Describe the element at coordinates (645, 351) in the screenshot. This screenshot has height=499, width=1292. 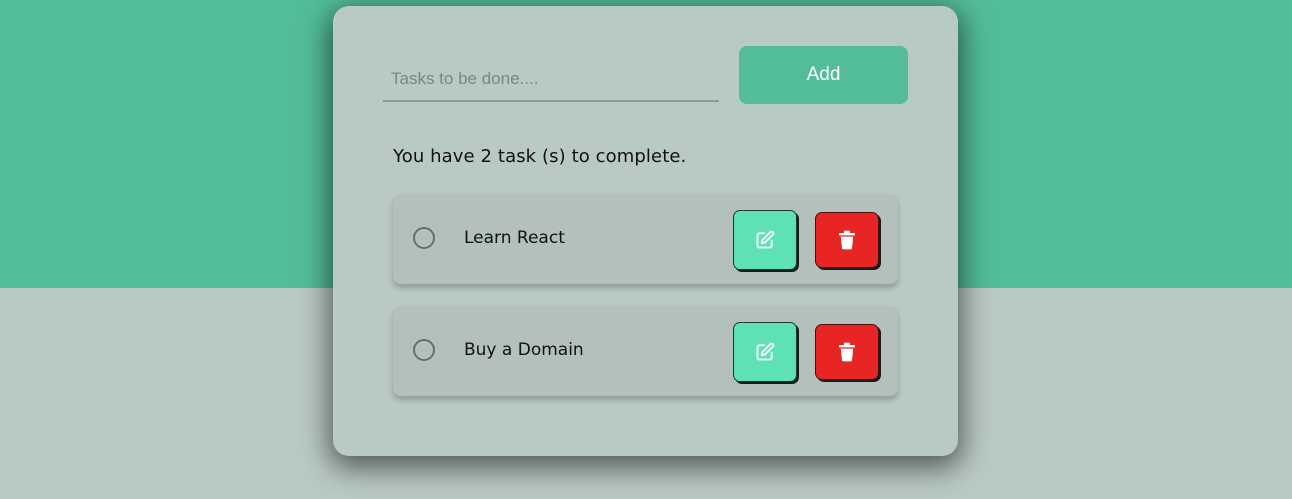
I see `task-item: Buy a Domain` at that location.